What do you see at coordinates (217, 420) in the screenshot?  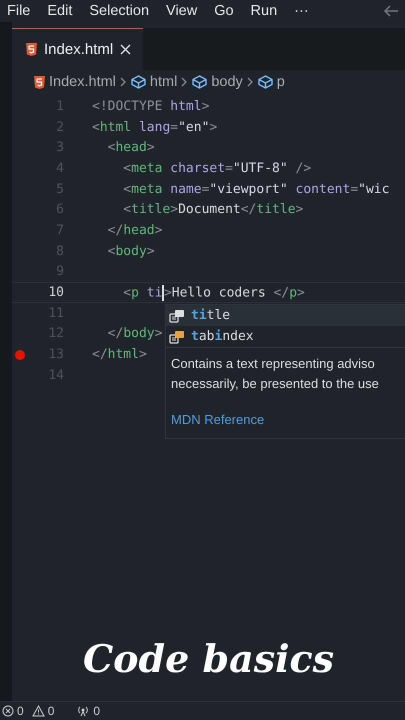 I see `mdn-reference-link: MDN Reference` at bounding box center [217, 420].